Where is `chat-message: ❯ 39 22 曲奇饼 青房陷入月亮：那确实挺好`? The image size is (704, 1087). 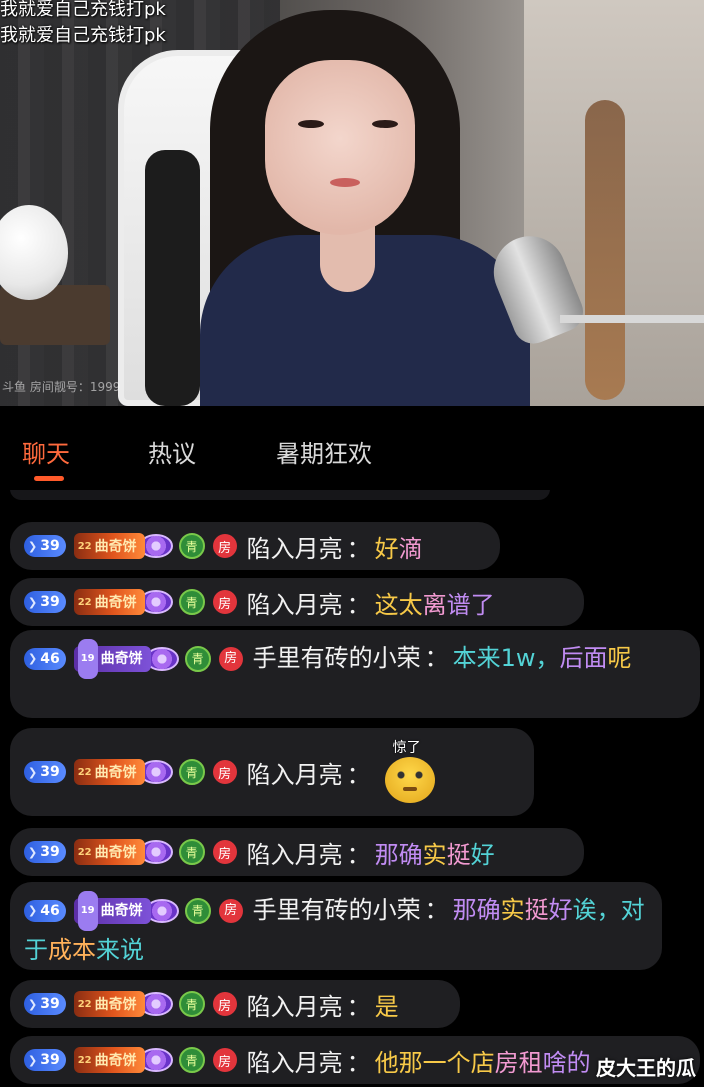 chat-message: ❯ 39 22 曲奇饼 青房陷入月亮：那确实挺好 is located at coordinates (297, 852).